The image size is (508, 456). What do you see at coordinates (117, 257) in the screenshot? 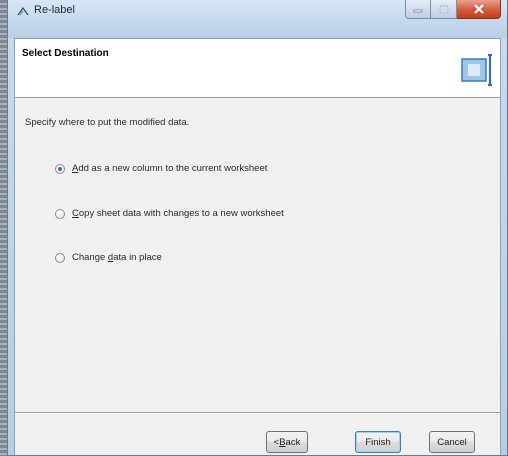
I see `option-label: Change data in place` at bounding box center [117, 257].